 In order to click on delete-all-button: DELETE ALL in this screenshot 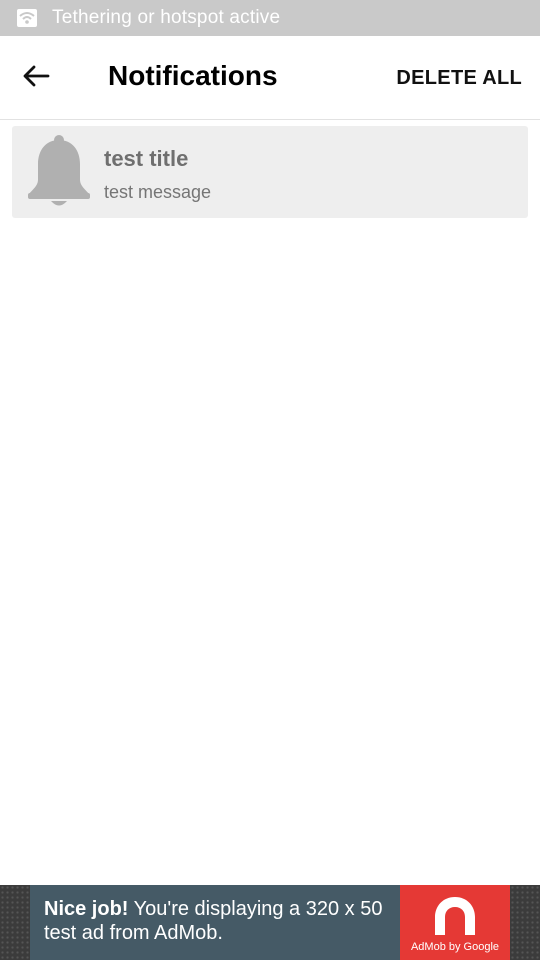, I will do `click(459, 78)`.